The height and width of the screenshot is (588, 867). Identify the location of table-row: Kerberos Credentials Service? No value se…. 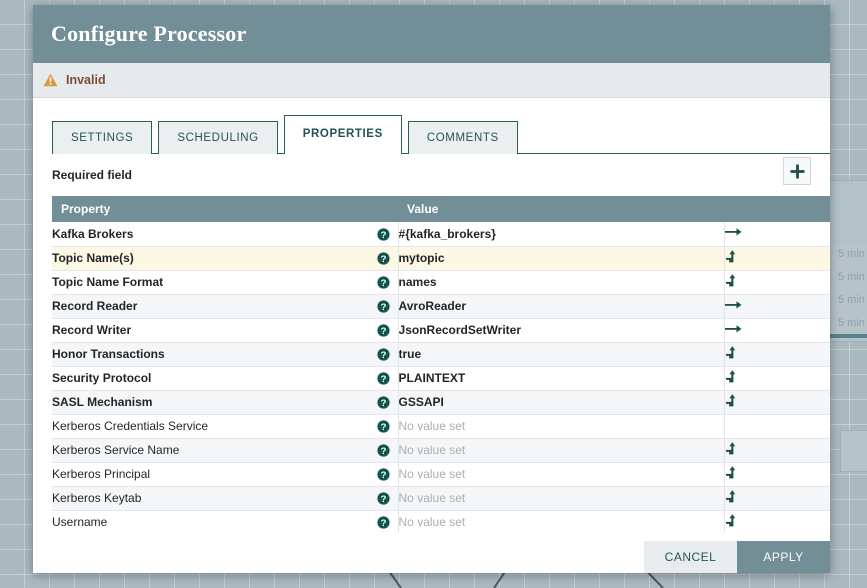
(441, 426).